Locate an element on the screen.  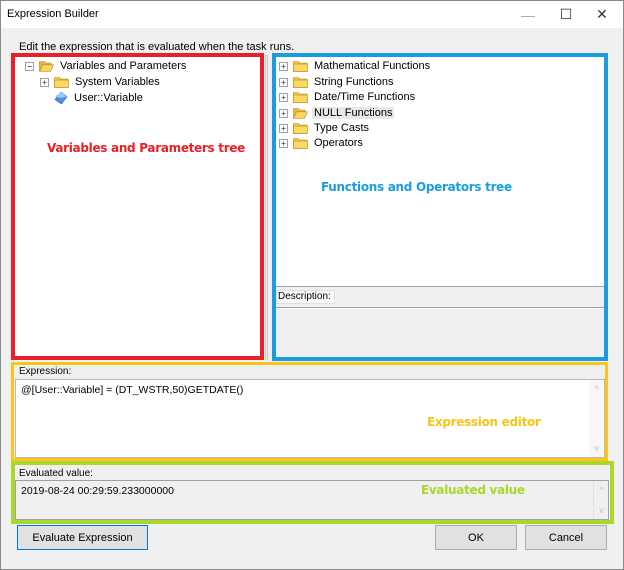
tree-node-mathematical-functions: + Mathematical Functions is located at coordinates (355, 66).